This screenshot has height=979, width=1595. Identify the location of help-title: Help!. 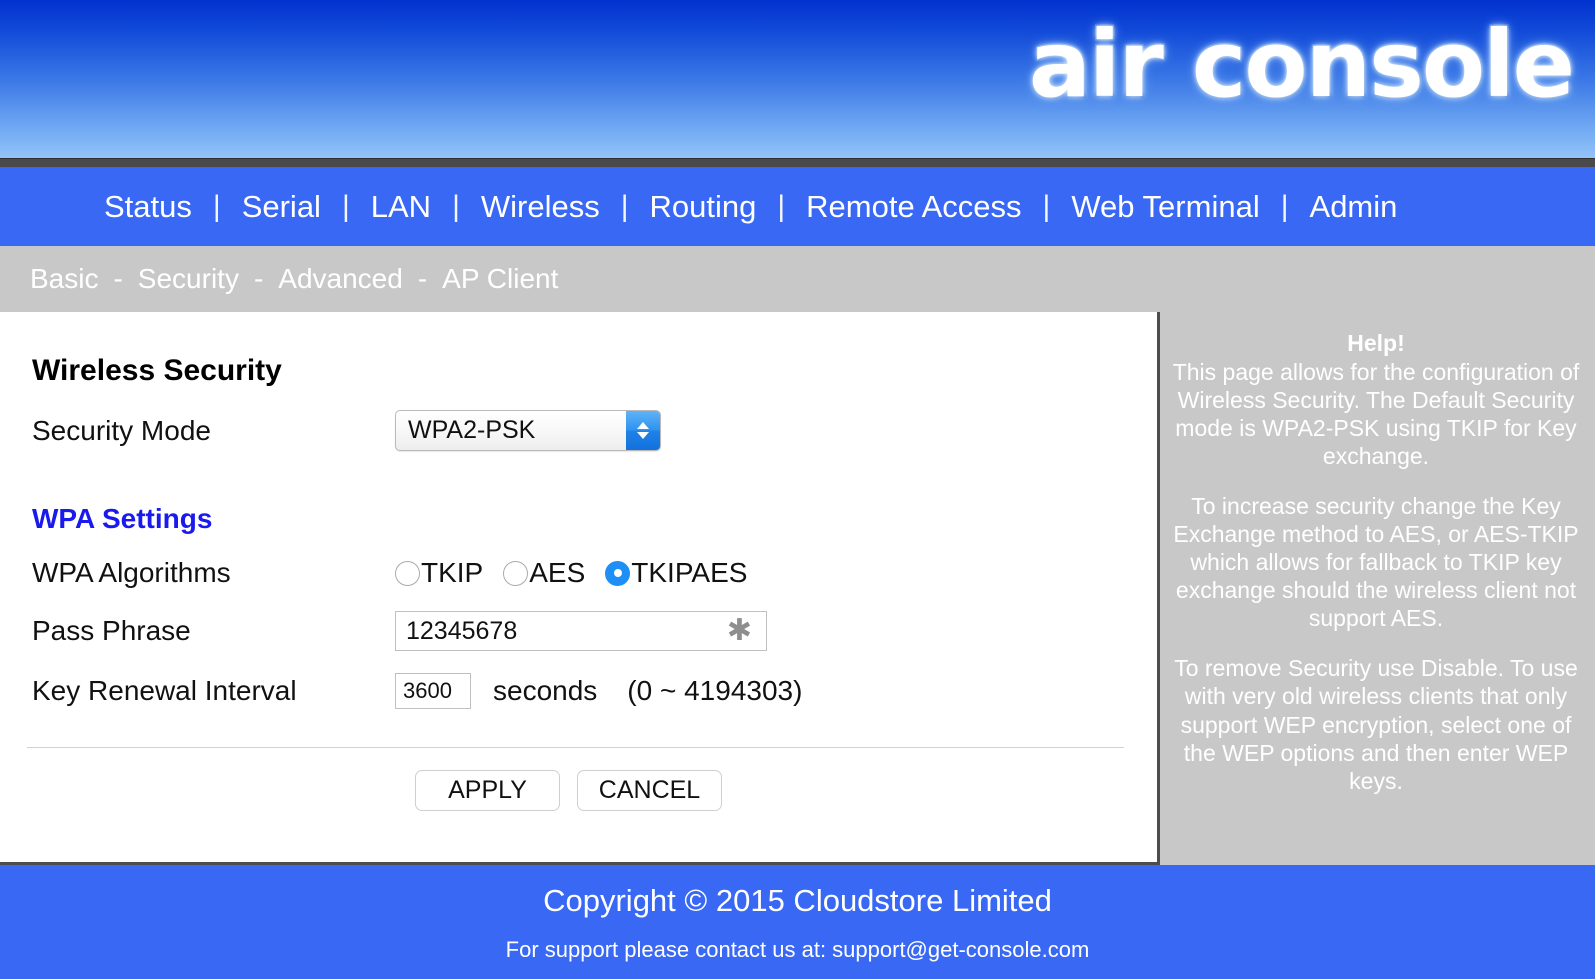
(1376, 343).